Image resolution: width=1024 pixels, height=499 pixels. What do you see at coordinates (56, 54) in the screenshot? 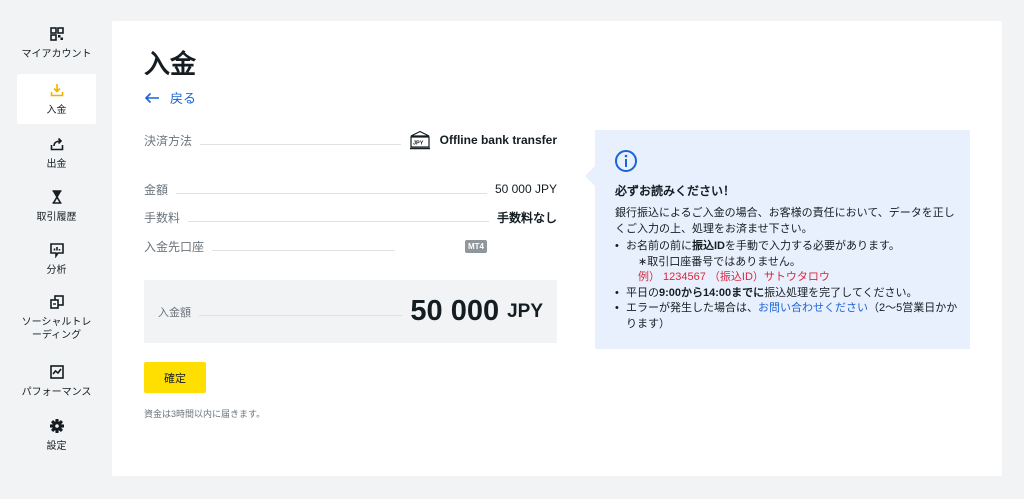
I see `sidebar-item-label: マイアカウント` at bounding box center [56, 54].